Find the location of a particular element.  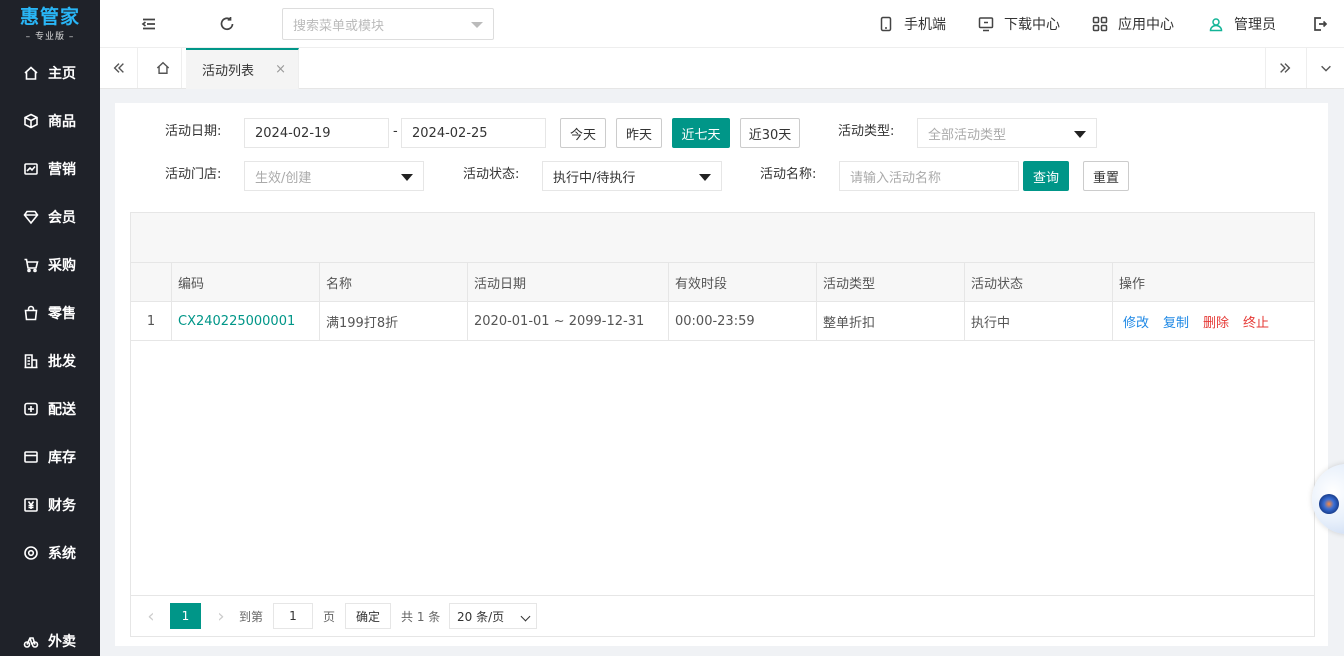

row-code-link: CX240225000001 is located at coordinates (246, 321).